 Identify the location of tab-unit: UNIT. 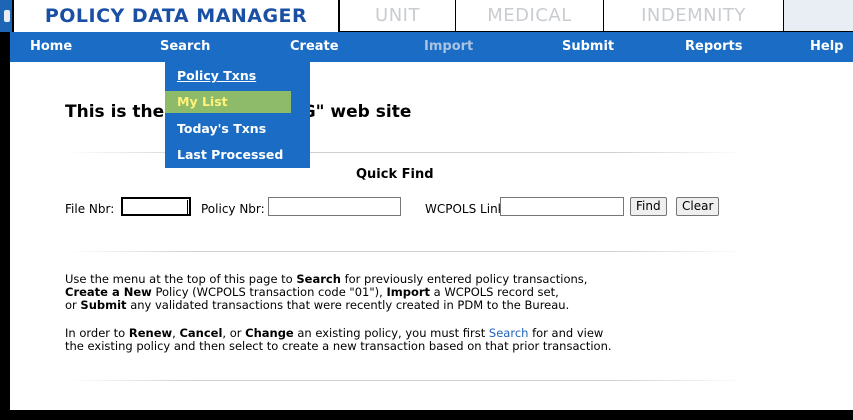
(398, 16).